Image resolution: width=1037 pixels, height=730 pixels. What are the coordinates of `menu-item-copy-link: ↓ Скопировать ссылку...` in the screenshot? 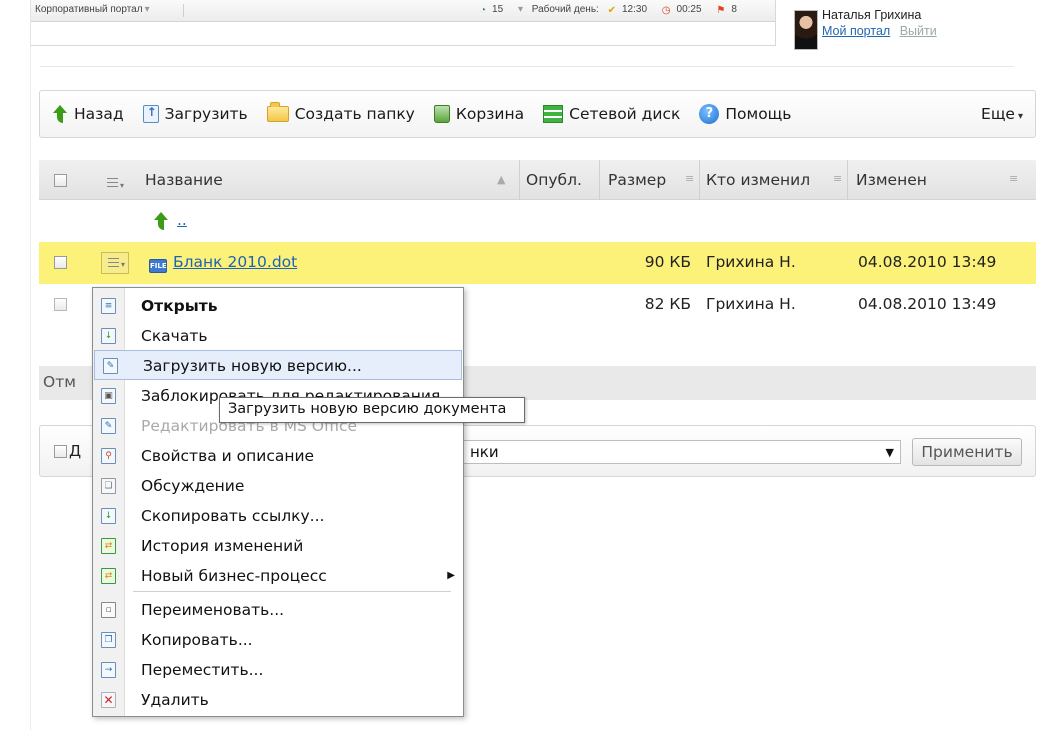 It's located at (278, 516).